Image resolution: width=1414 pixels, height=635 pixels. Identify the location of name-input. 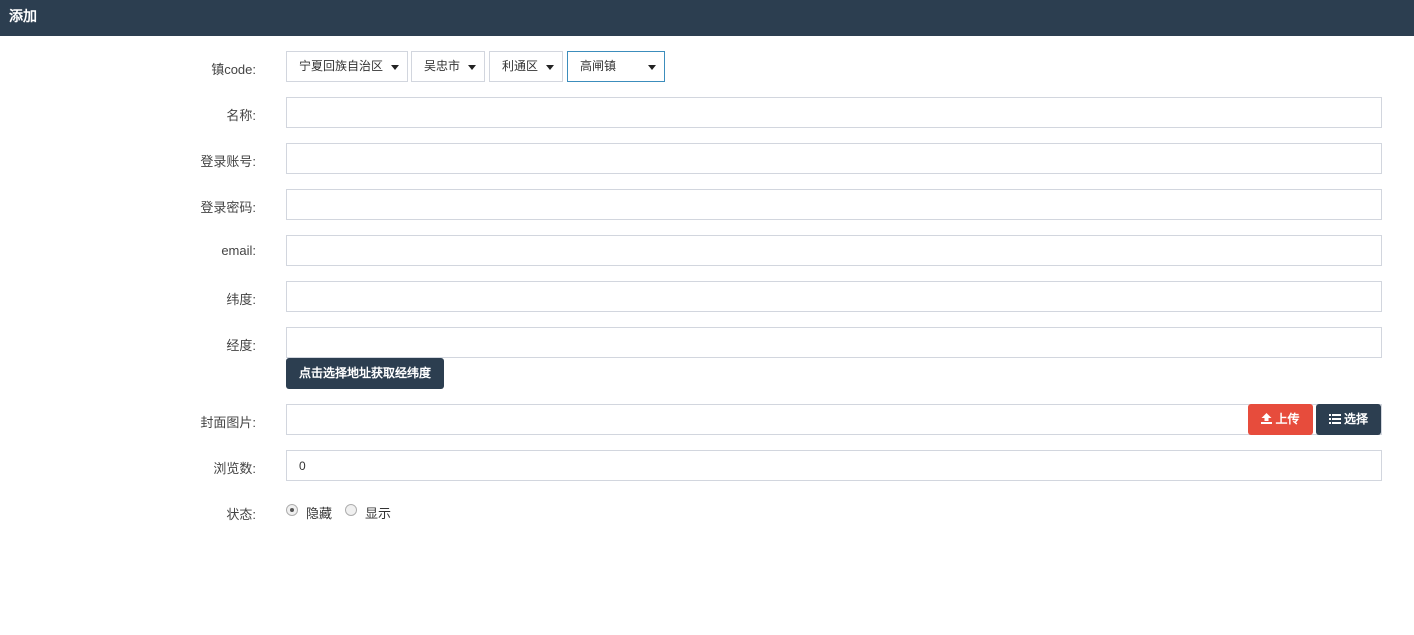
(834, 112).